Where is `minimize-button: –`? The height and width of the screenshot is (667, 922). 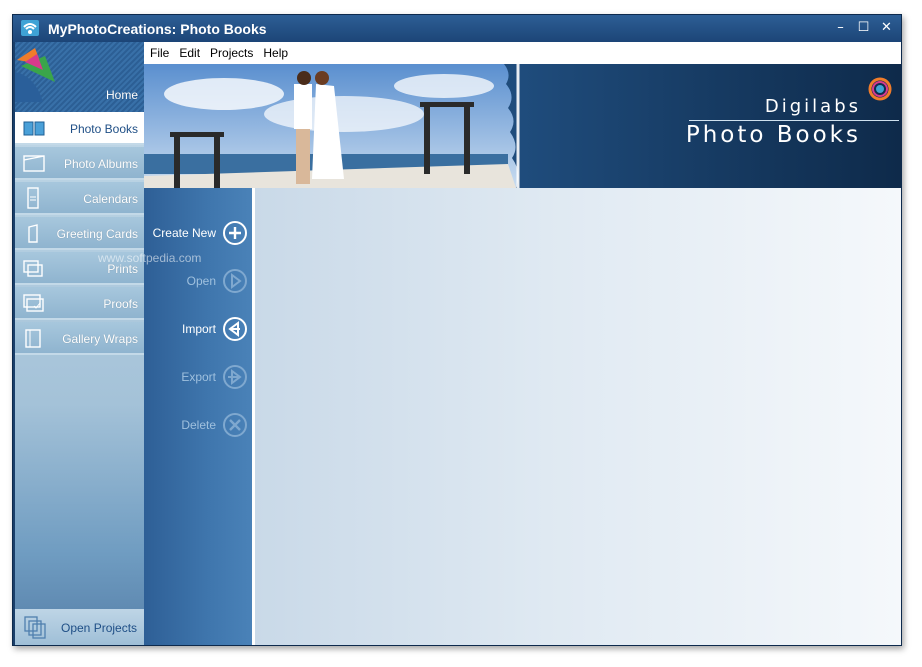
minimize-button: – is located at coordinates (840, 27).